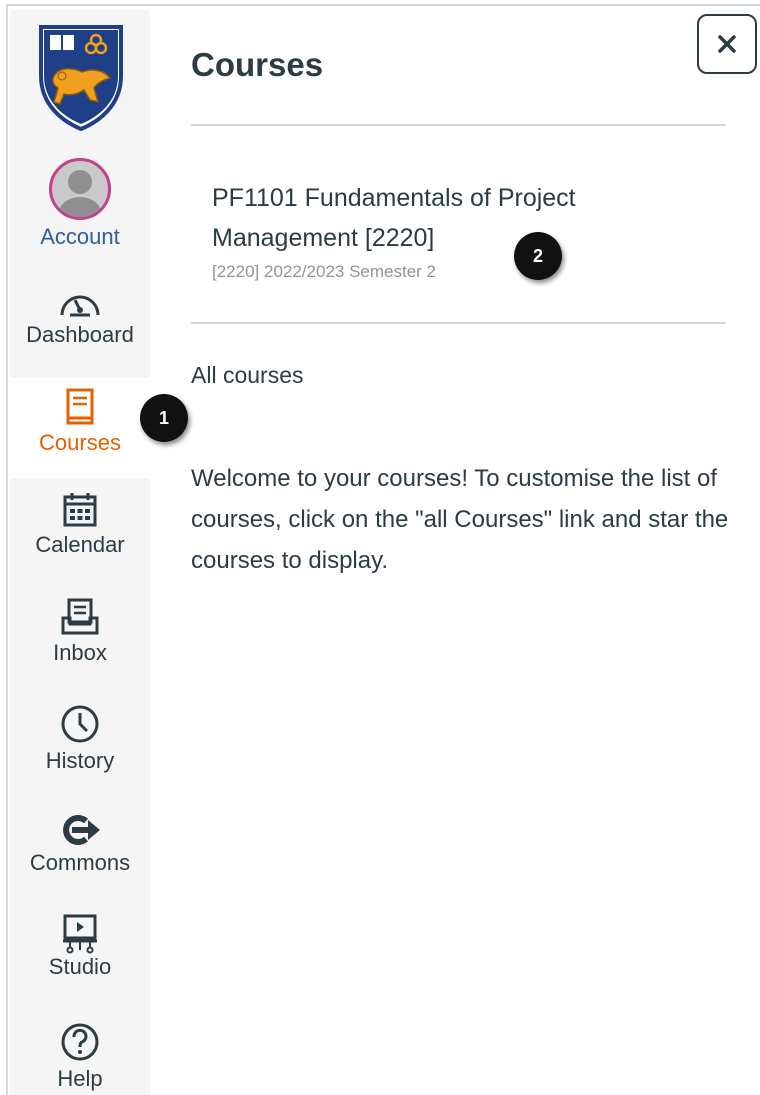 The image size is (760, 1095). Describe the element at coordinates (80, 406) in the screenshot. I see `courses-book-icon` at that location.